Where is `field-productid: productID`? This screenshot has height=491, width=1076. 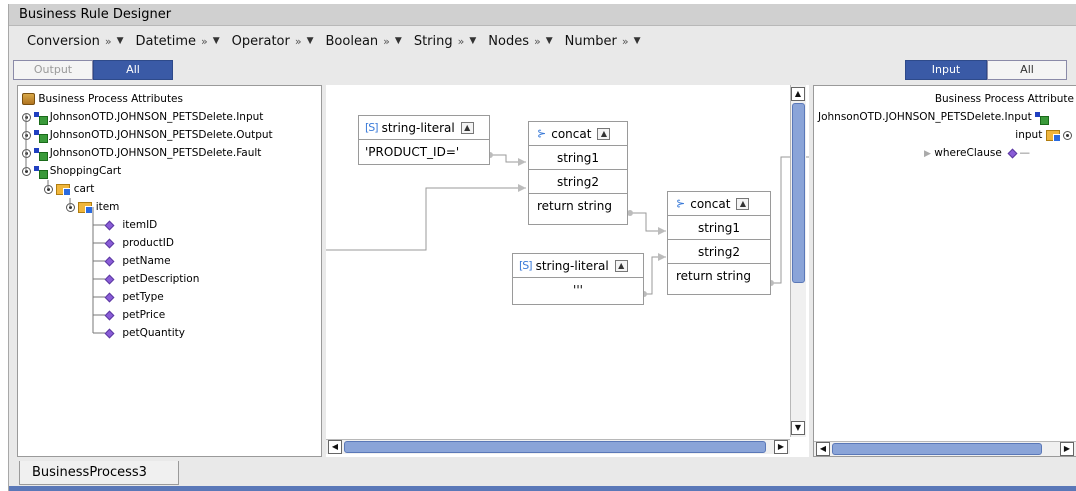 field-productid: productID is located at coordinates (139, 243).